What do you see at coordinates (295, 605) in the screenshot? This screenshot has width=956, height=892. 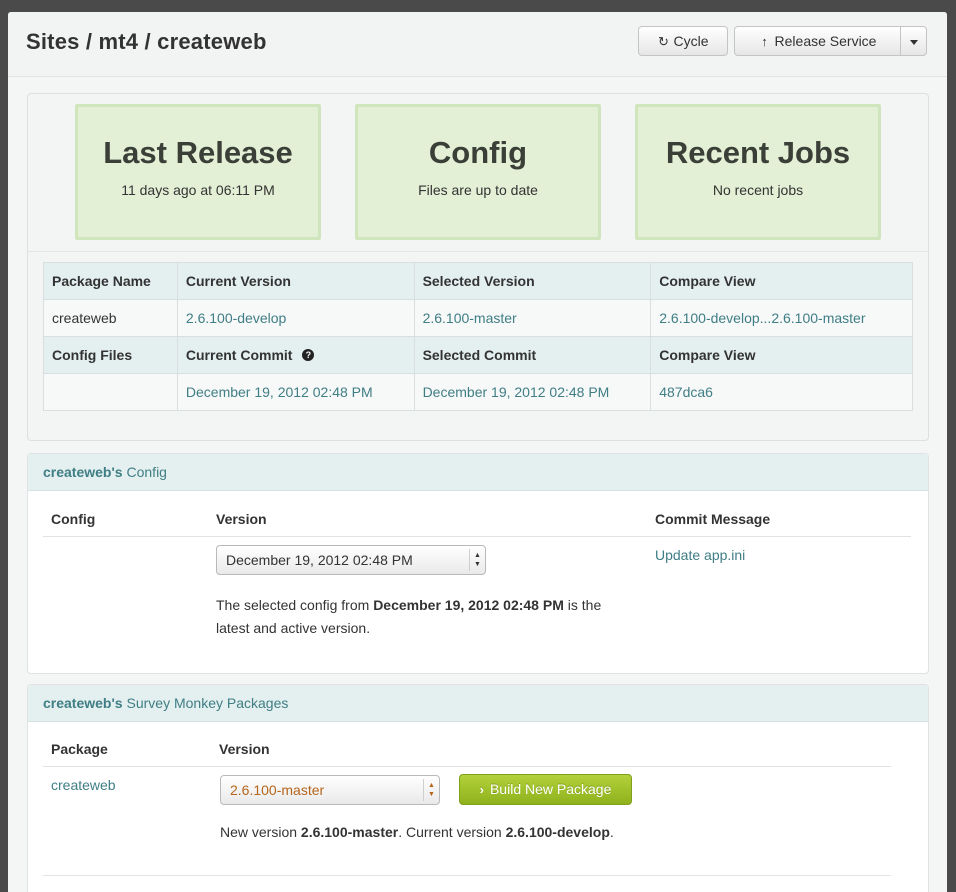 I see `help-text-prefix: The selected config from` at bounding box center [295, 605].